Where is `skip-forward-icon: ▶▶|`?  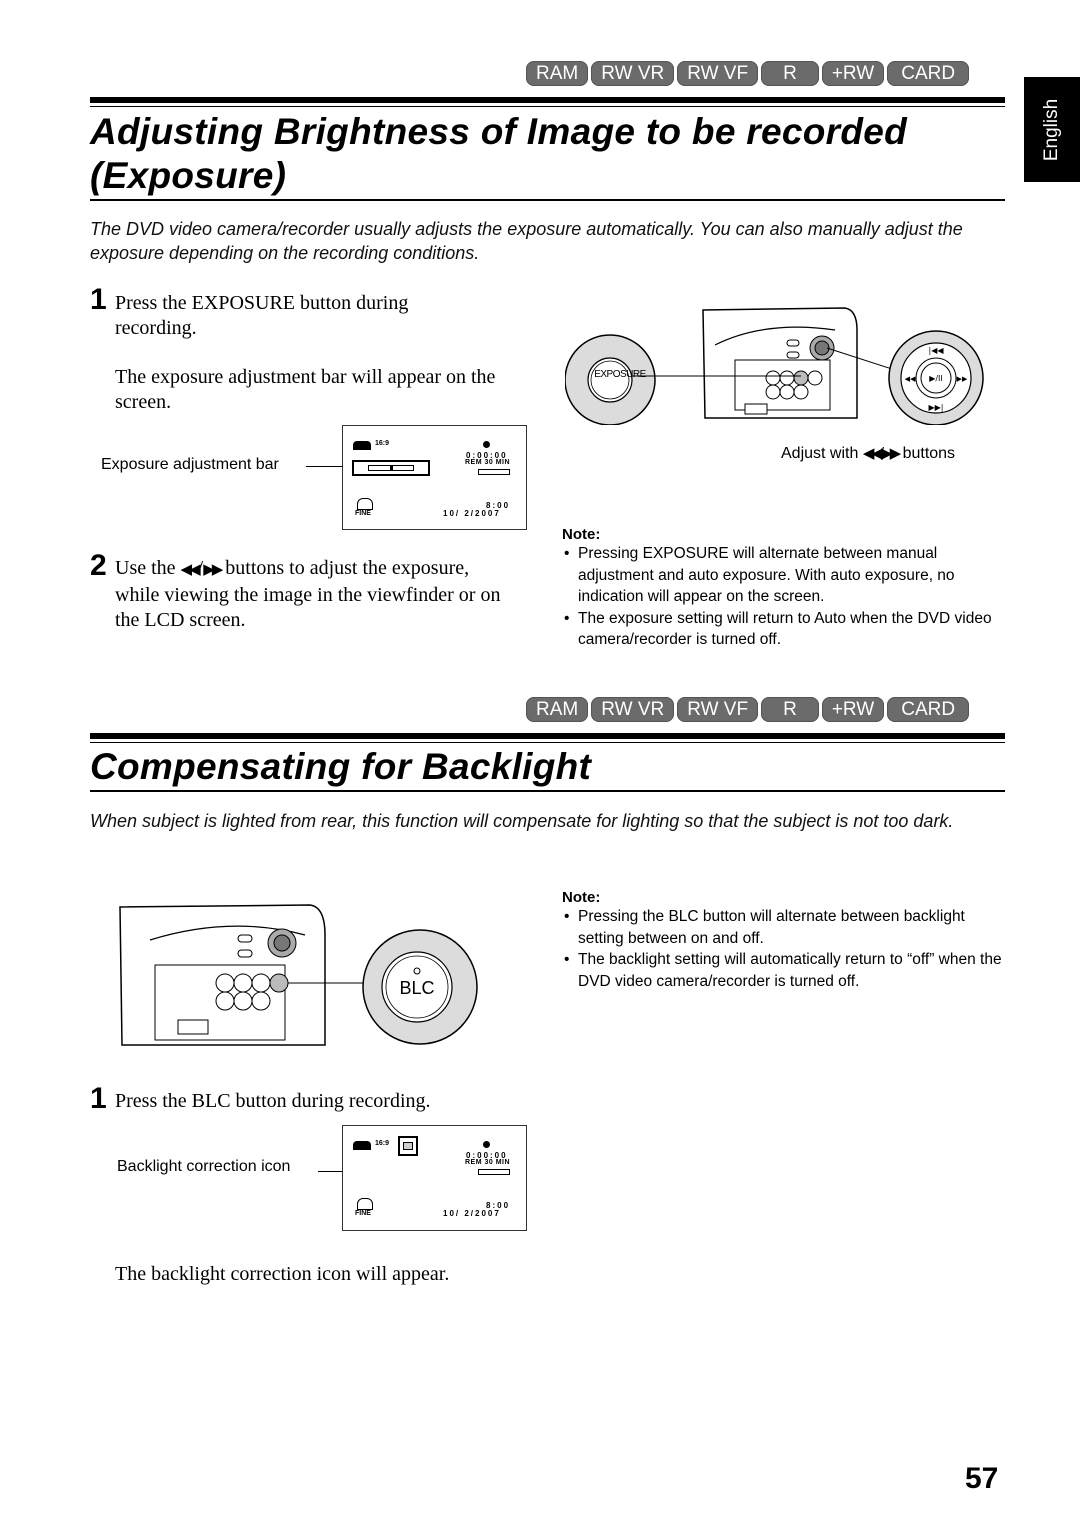 skip-forward-icon: ▶▶| is located at coordinates (936, 407).